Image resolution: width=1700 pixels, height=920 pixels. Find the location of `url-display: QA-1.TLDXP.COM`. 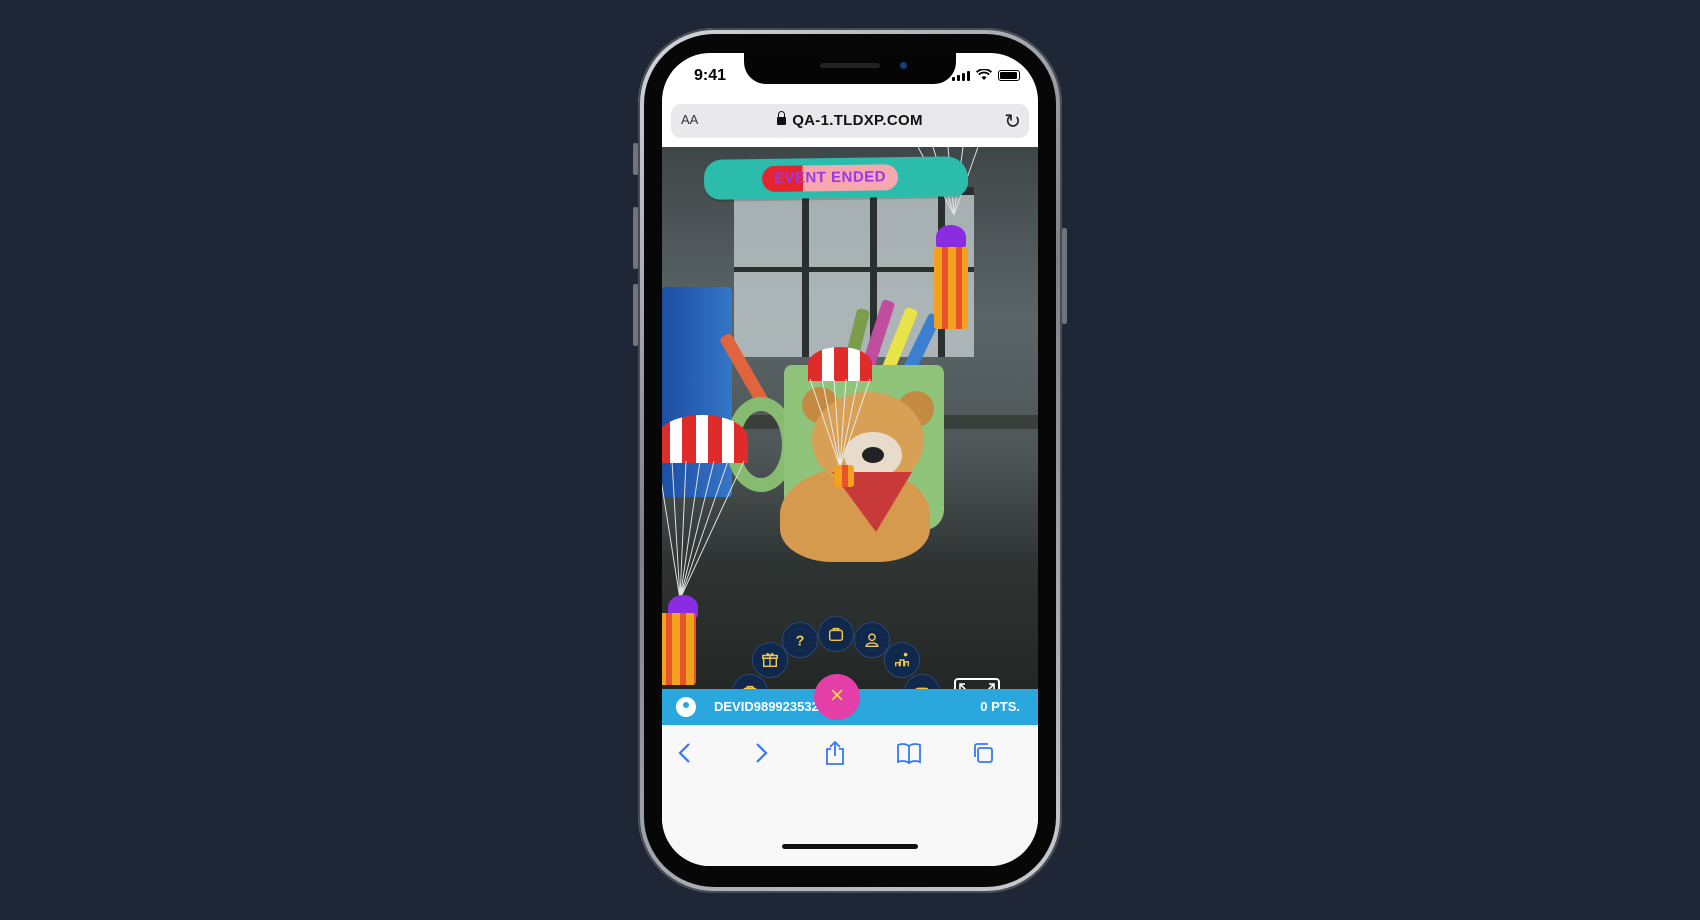

url-display: QA-1.TLDXP.COM is located at coordinates (850, 120).